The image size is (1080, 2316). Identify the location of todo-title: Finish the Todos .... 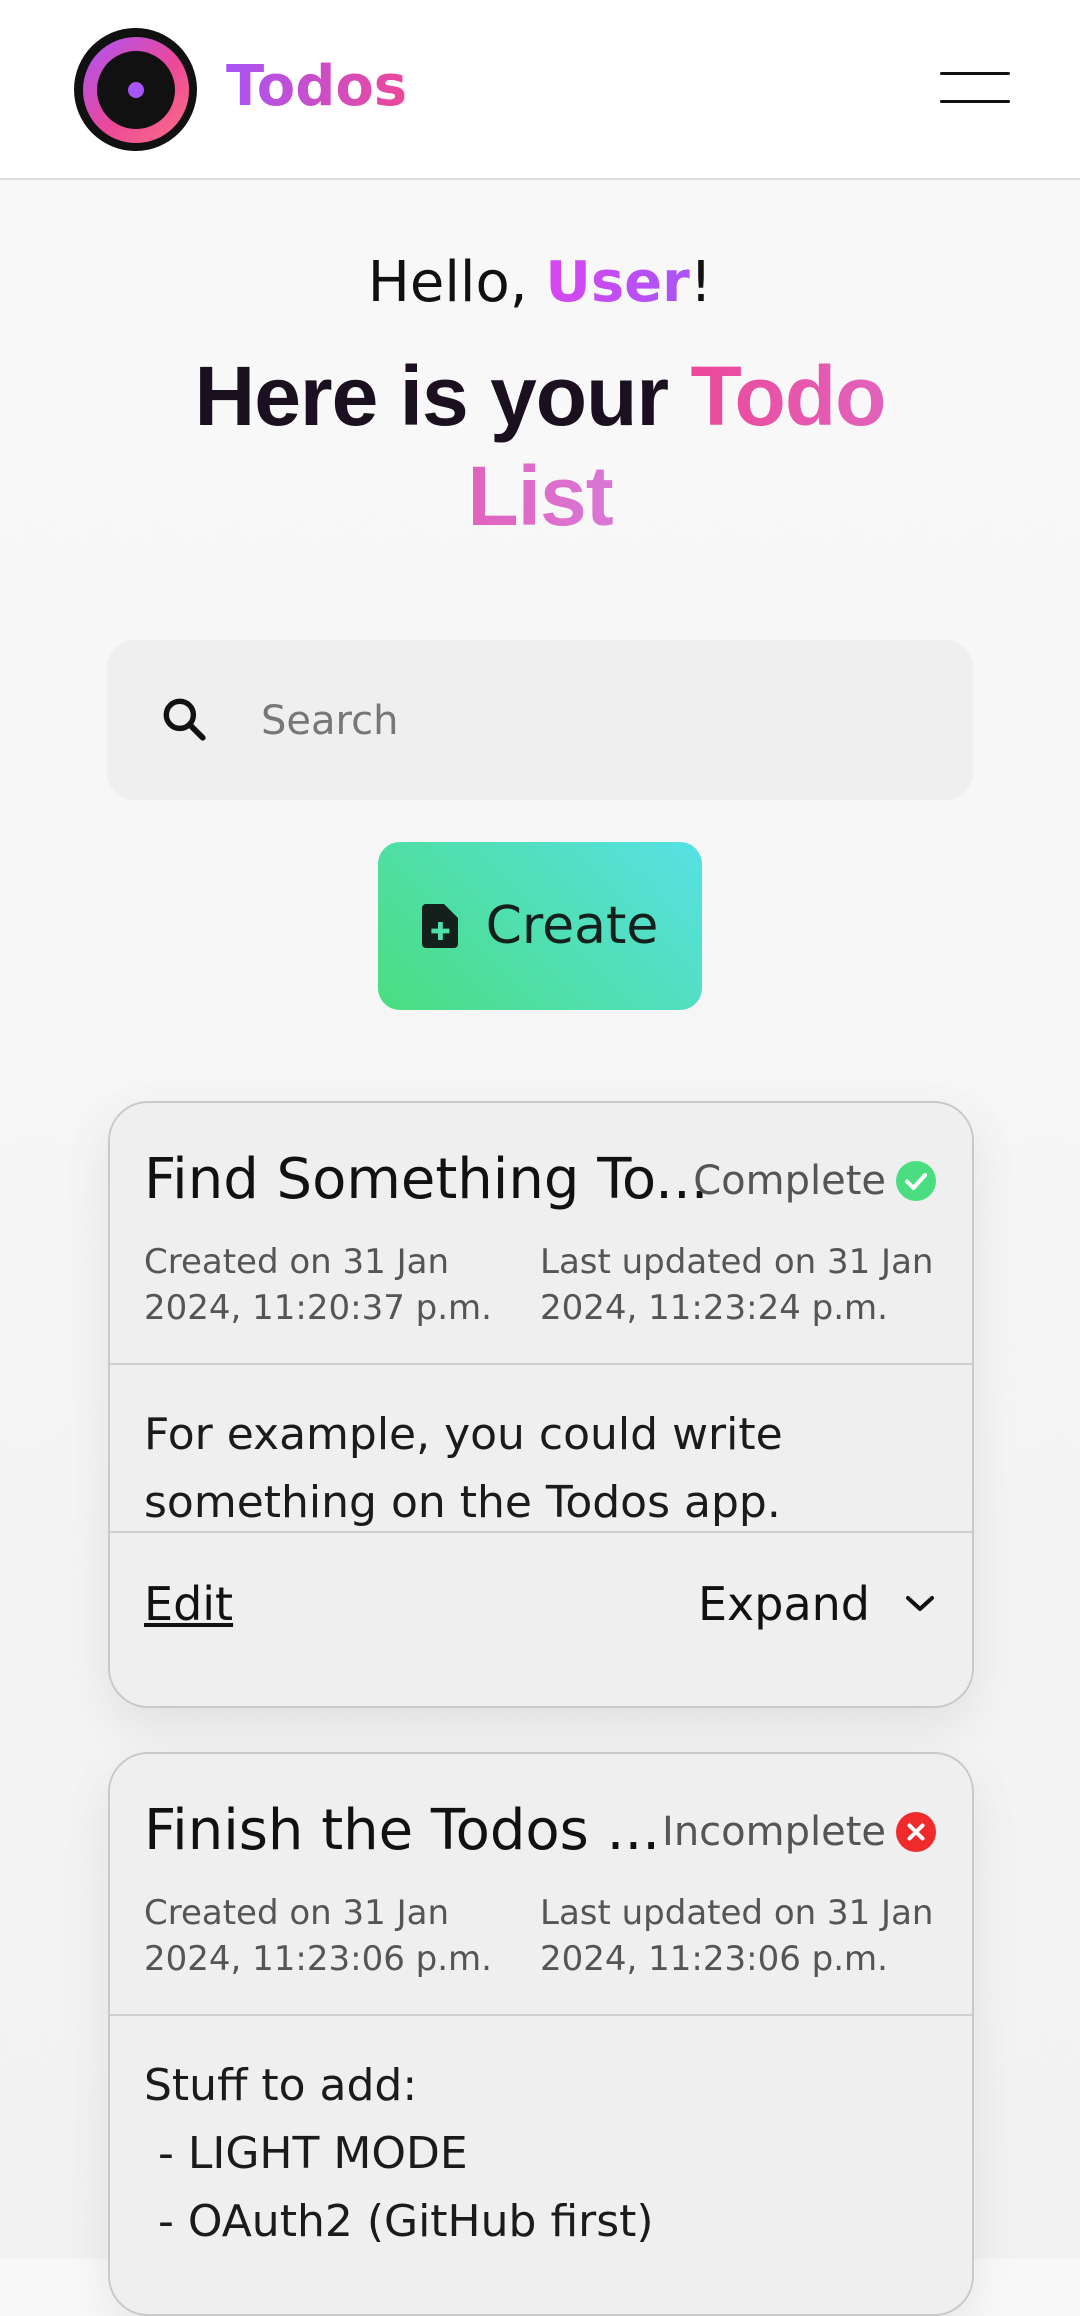
(402, 1830).